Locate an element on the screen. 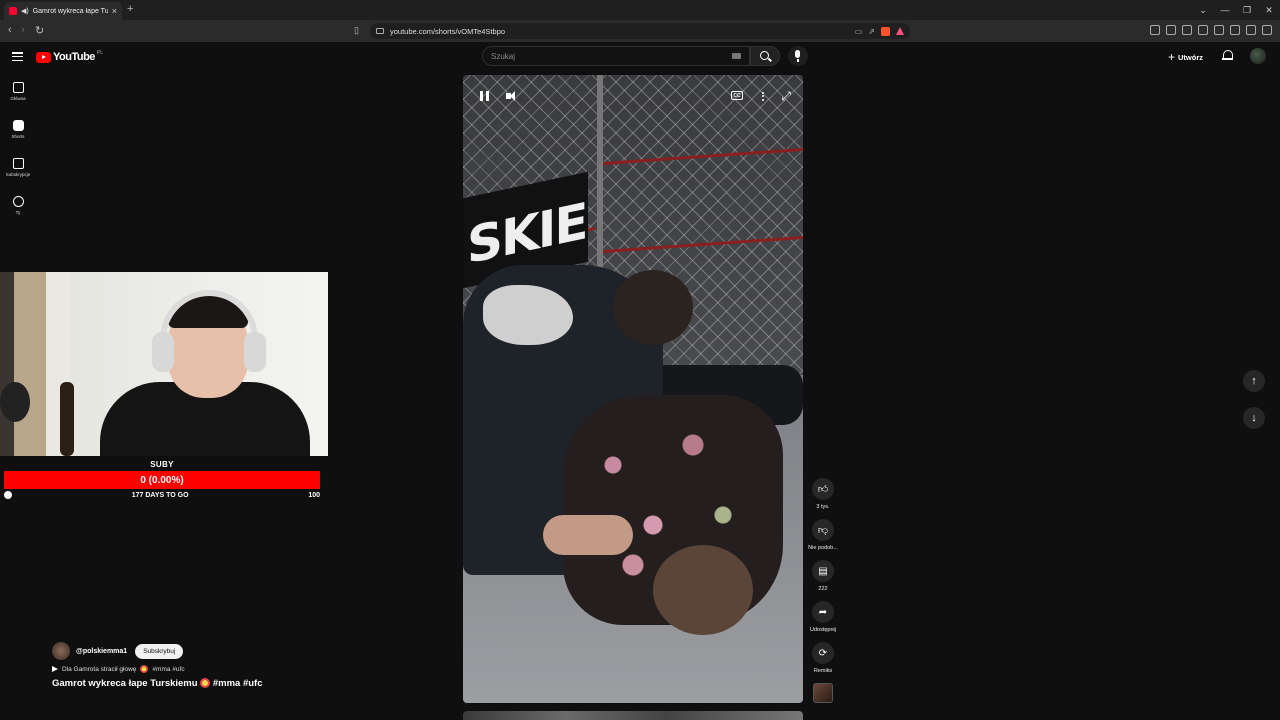 The image size is (1280, 720). search-button is located at coordinates (765, 56).